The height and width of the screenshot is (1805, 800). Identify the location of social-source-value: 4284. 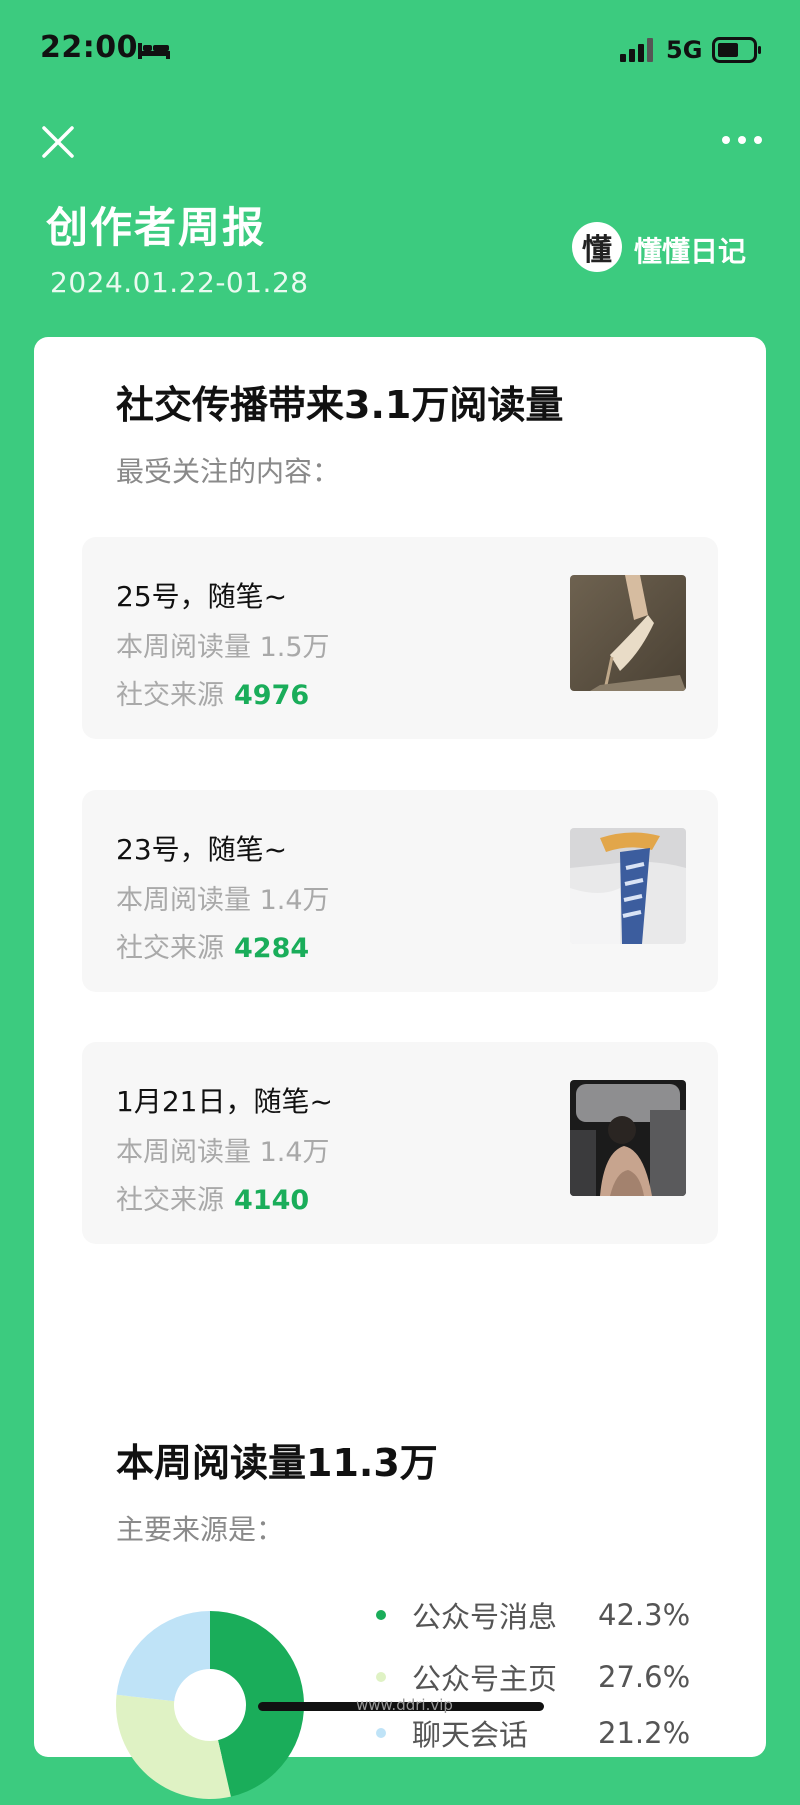
(272, 948).